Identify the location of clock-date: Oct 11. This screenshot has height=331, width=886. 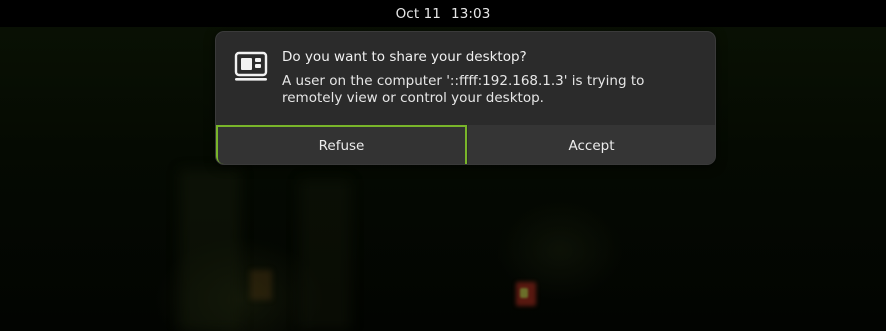
(418, 13).